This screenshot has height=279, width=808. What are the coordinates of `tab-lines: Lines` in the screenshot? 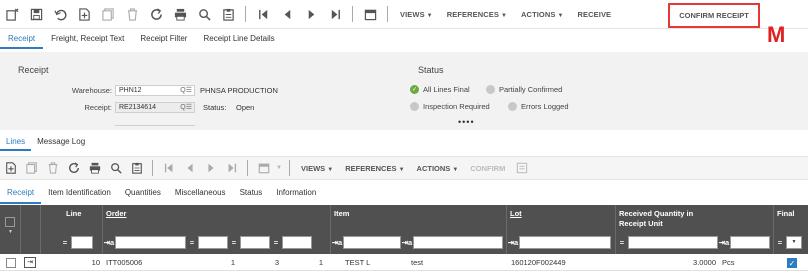 It's located at (16, 142).